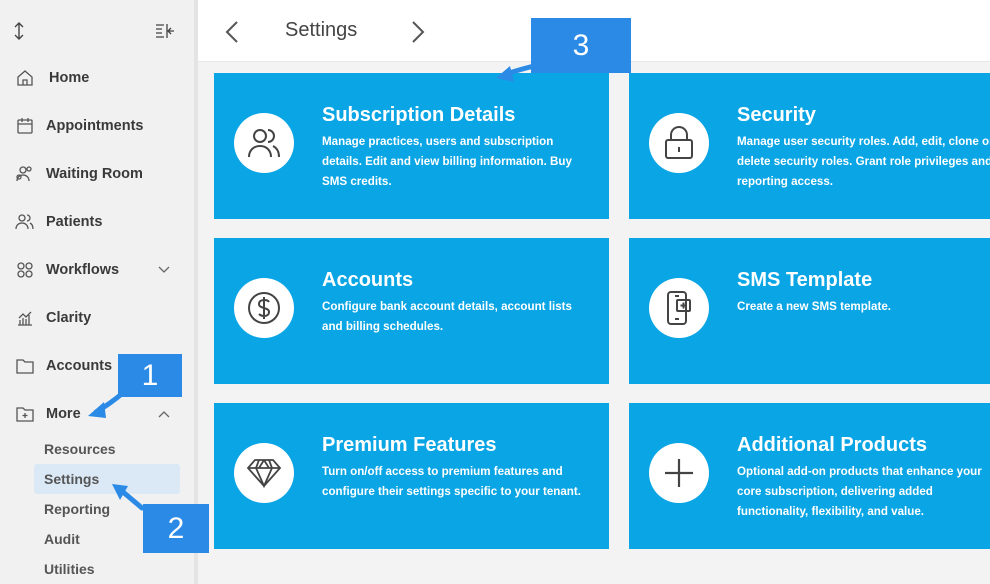 Image resolution: width=990 pixels, height=584 pixels. Describe the element at coordinates (74, 222) in the screenshot. I see `sidebar-item-label: Patients` at that location.